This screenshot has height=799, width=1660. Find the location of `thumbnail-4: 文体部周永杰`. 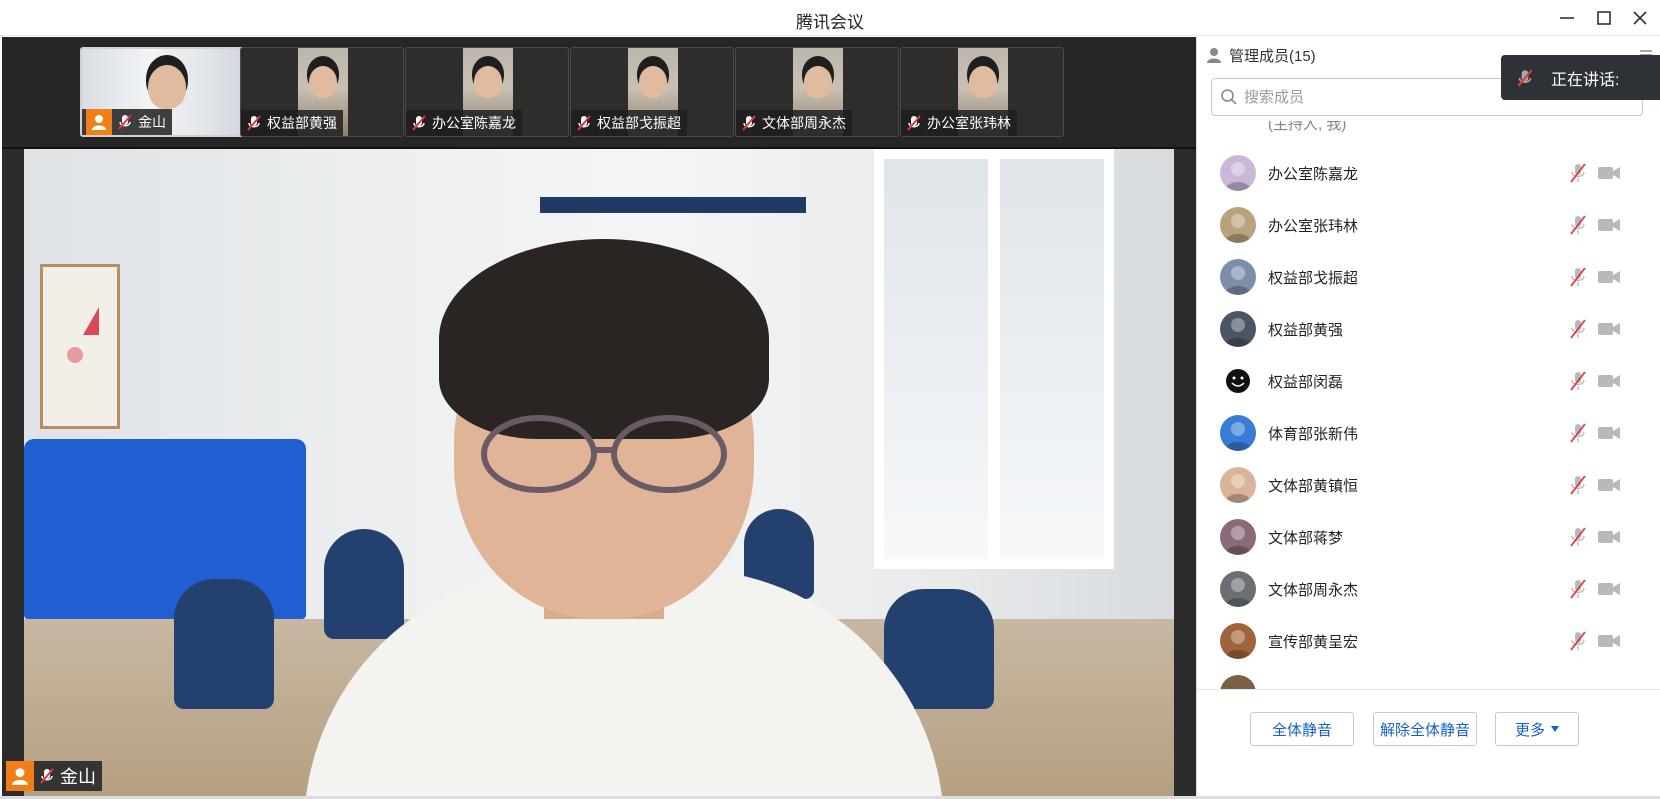

thumbnail-4: 文体部周永杰 is located at coordinates (817, 92).